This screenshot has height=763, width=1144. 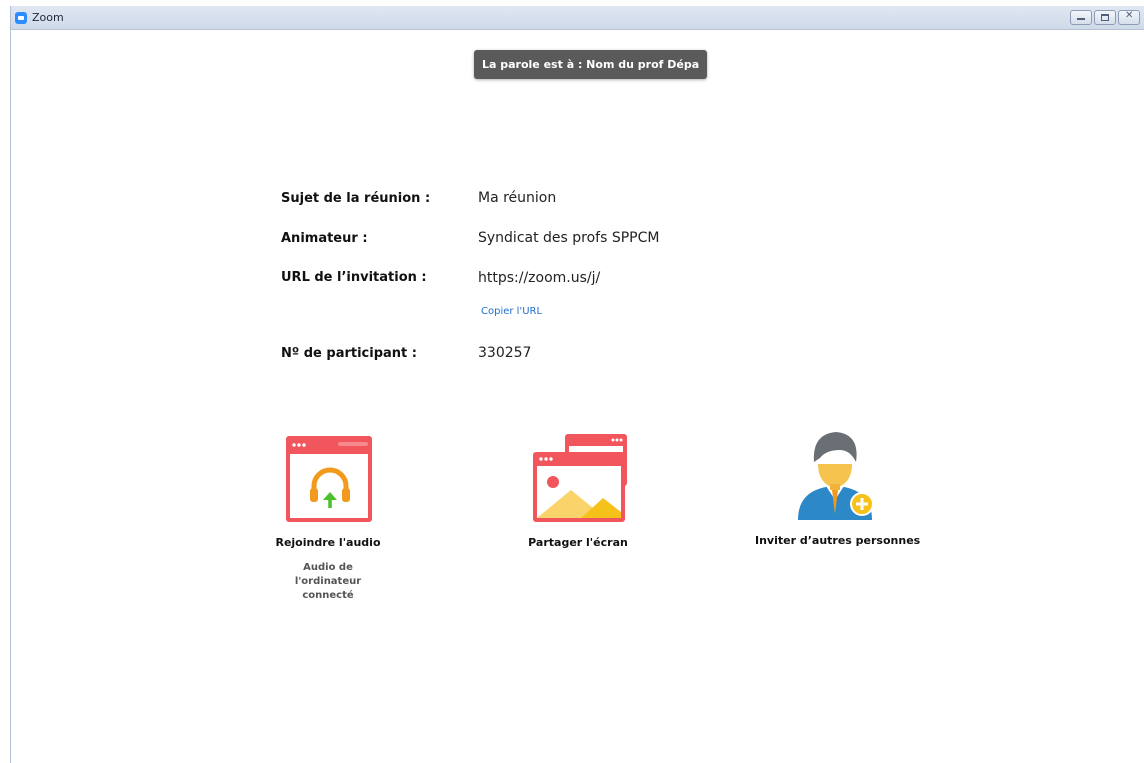 I want to click on zoom-app-icon, so click(x=21, y=18).